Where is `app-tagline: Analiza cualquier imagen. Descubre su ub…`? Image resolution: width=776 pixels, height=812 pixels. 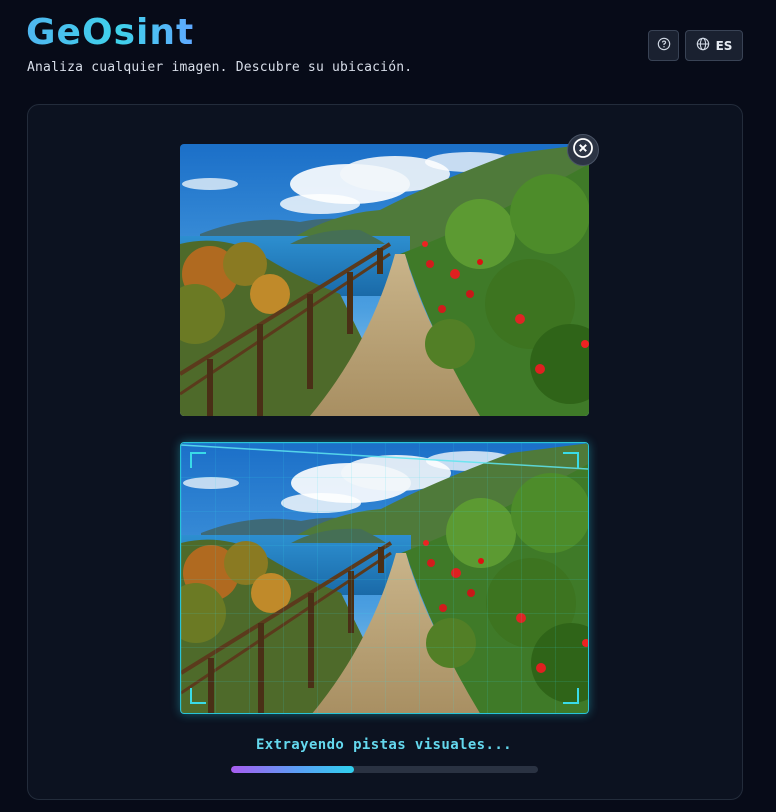
app-tagline: Analiza cualquier imagen. Descubre su ub… is located at coordinates (220, 67).